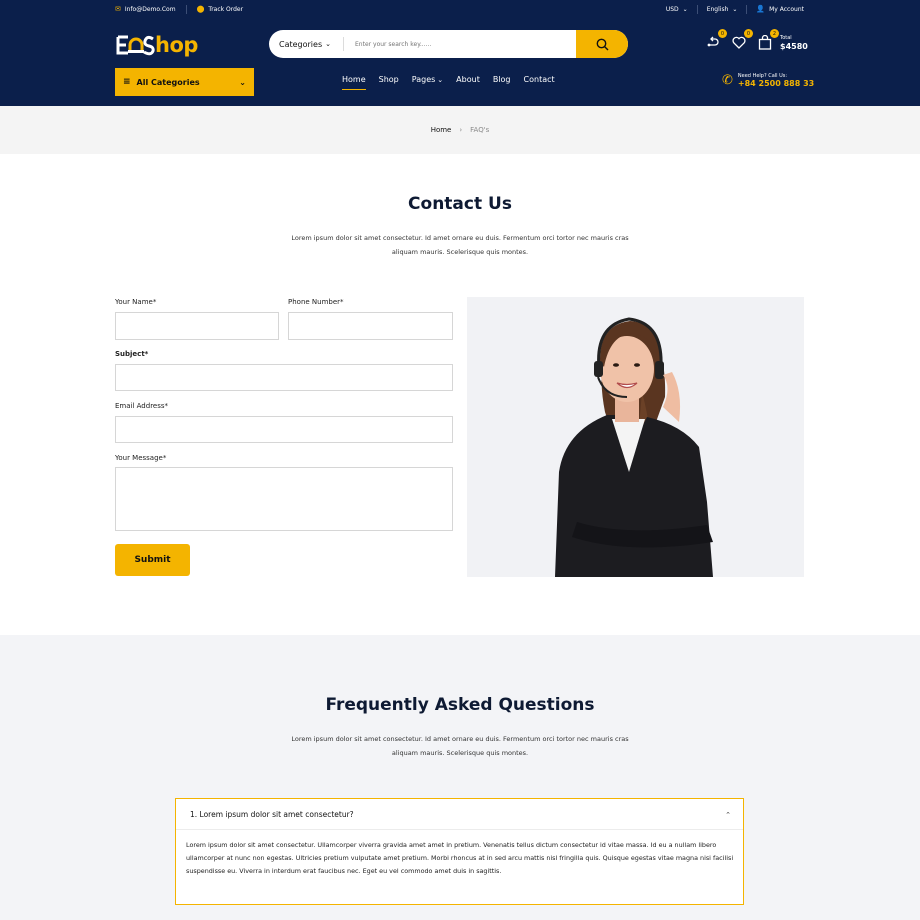 The height and width of the screenshot is (920, 920). I want to click on search-bar: Categories ⌄, so click(448, 44).